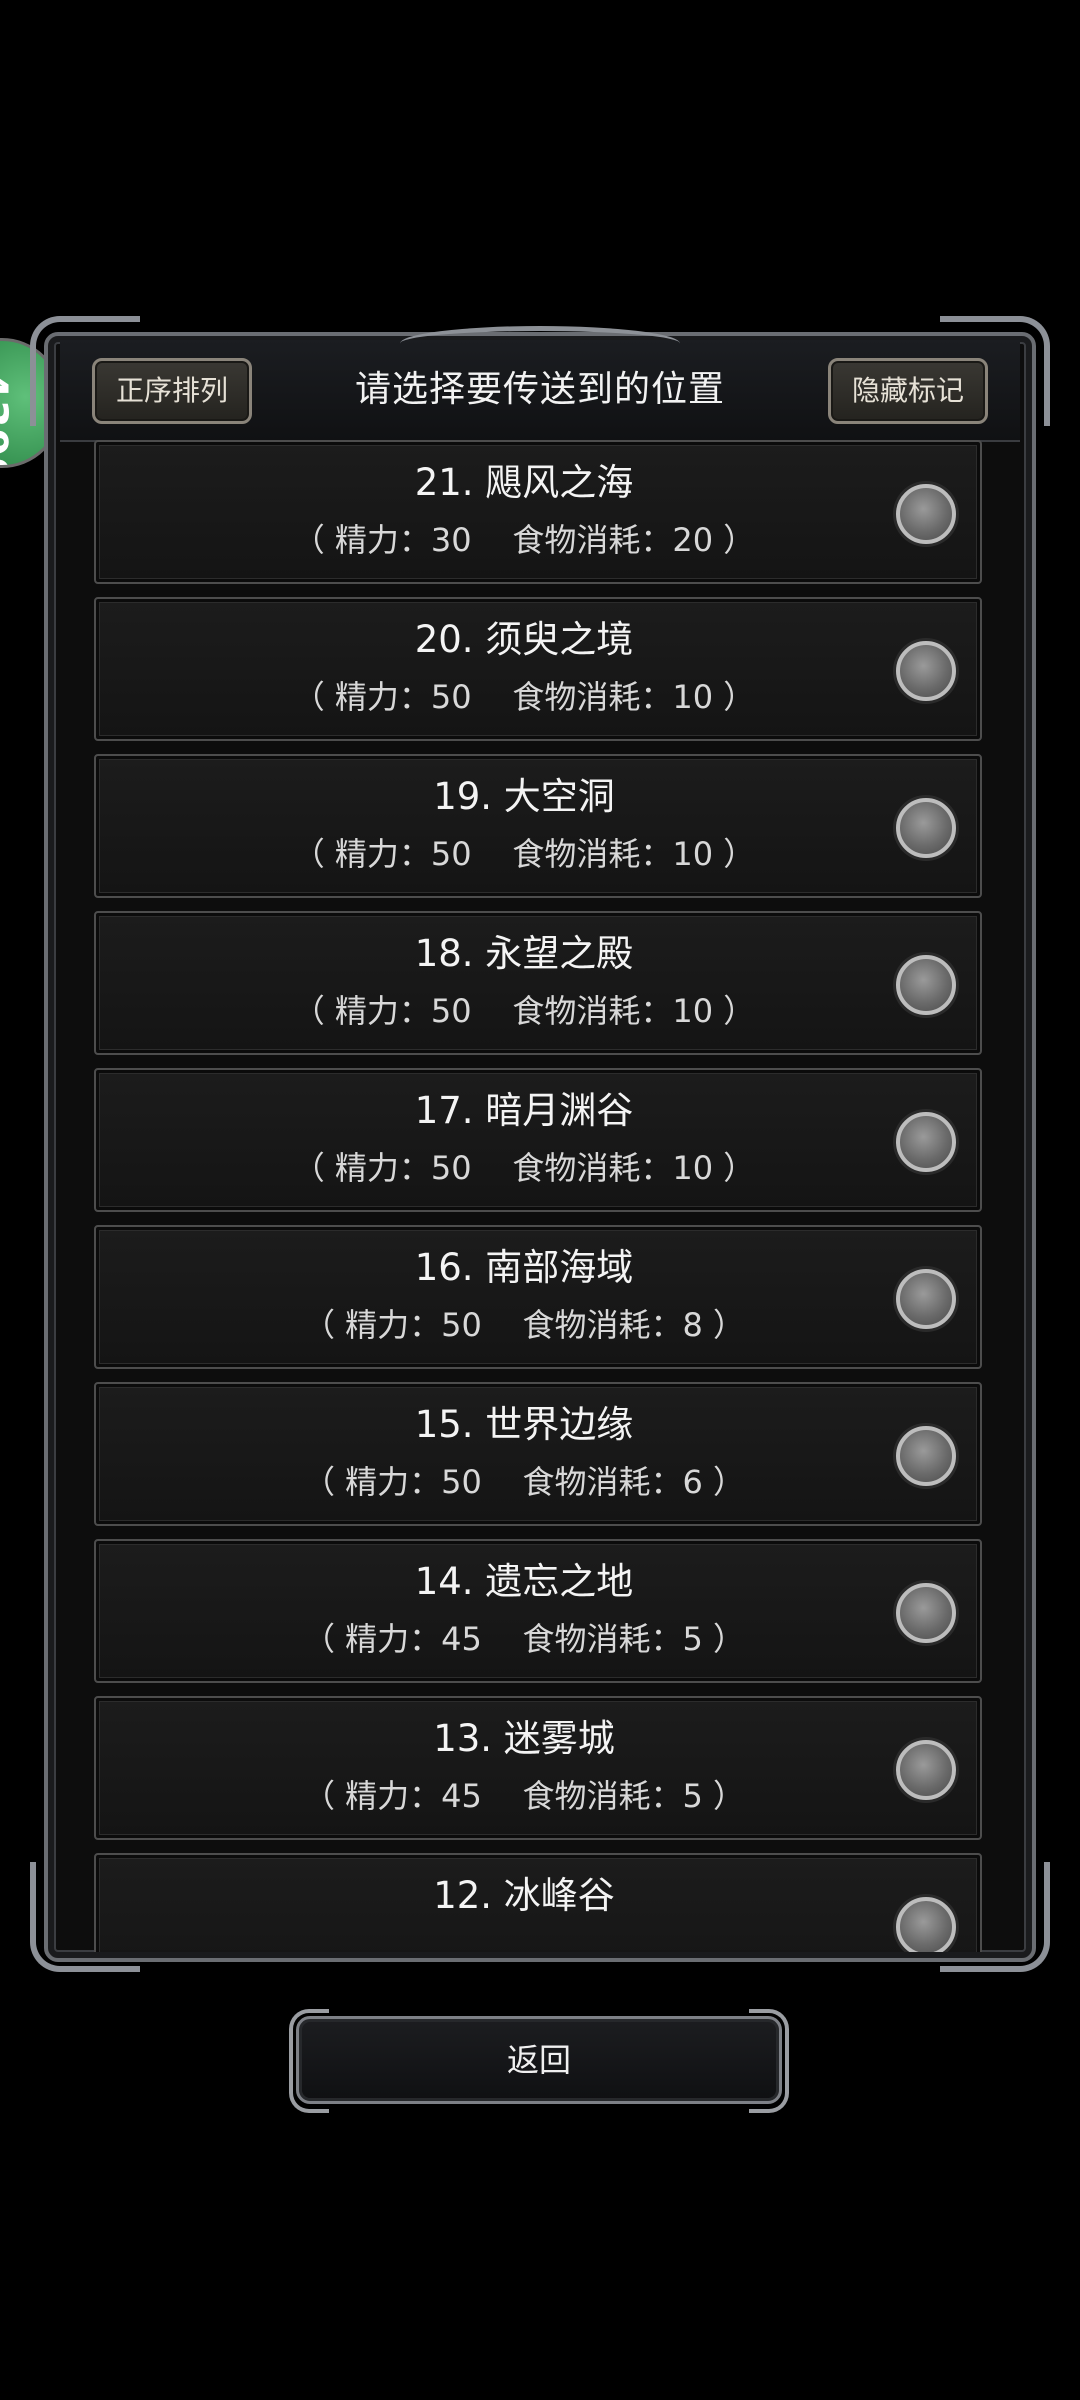  What do you see at coordinates (538, 1768) in the screenshot?
I see `location-item: 13. 迷雾城 （ 精力：45 食物消耗：5 ）` at bounding box center [538, 1768].